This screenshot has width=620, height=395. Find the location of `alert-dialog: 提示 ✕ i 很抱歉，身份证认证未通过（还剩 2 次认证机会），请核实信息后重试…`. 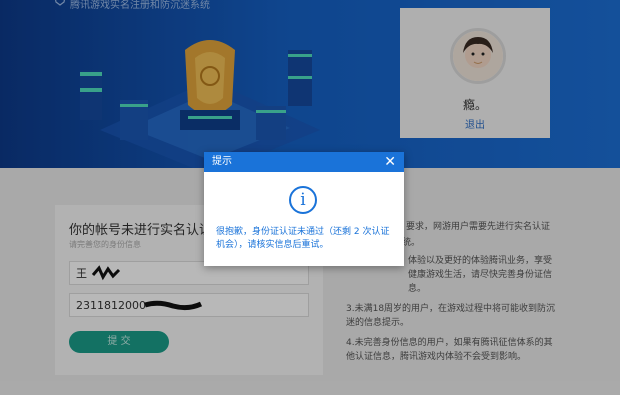

alert-dialog: 提示 ✕ i 很抱歉，身份证认证未通过（还剩 2 次认证机会），请核实信息后重试… is located at coordinates (304, 209).